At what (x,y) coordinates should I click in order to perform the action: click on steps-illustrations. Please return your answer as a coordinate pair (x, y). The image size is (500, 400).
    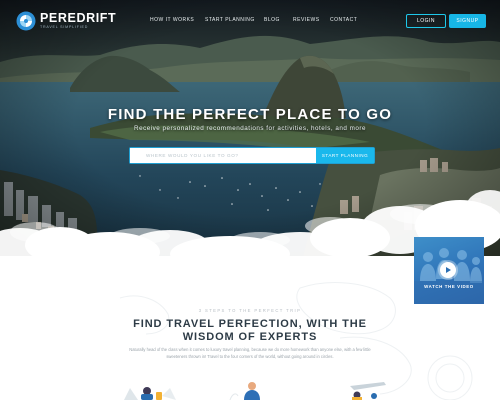
    Looking at the image, I should click on (255, 391).